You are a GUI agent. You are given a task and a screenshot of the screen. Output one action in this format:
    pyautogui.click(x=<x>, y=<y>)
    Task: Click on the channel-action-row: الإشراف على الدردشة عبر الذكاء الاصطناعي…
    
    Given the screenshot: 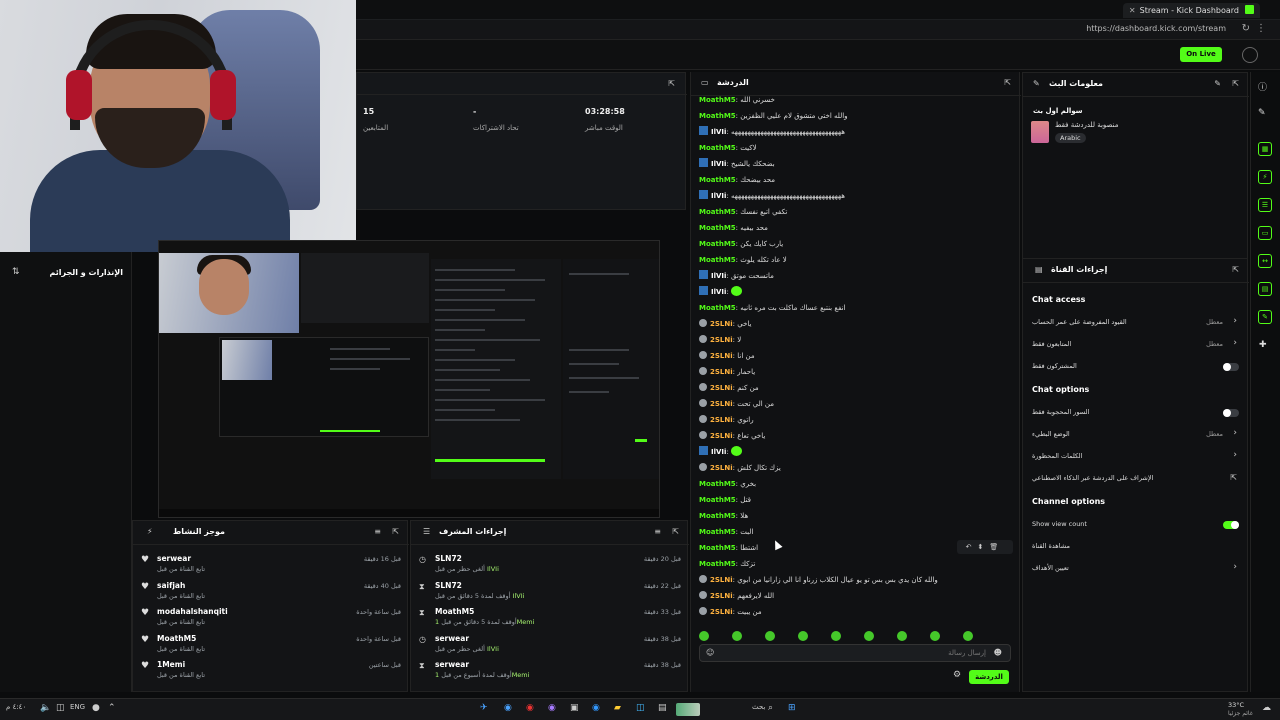 What is the action you would take?
    pyautogui.click(x=1136, y=479)
    